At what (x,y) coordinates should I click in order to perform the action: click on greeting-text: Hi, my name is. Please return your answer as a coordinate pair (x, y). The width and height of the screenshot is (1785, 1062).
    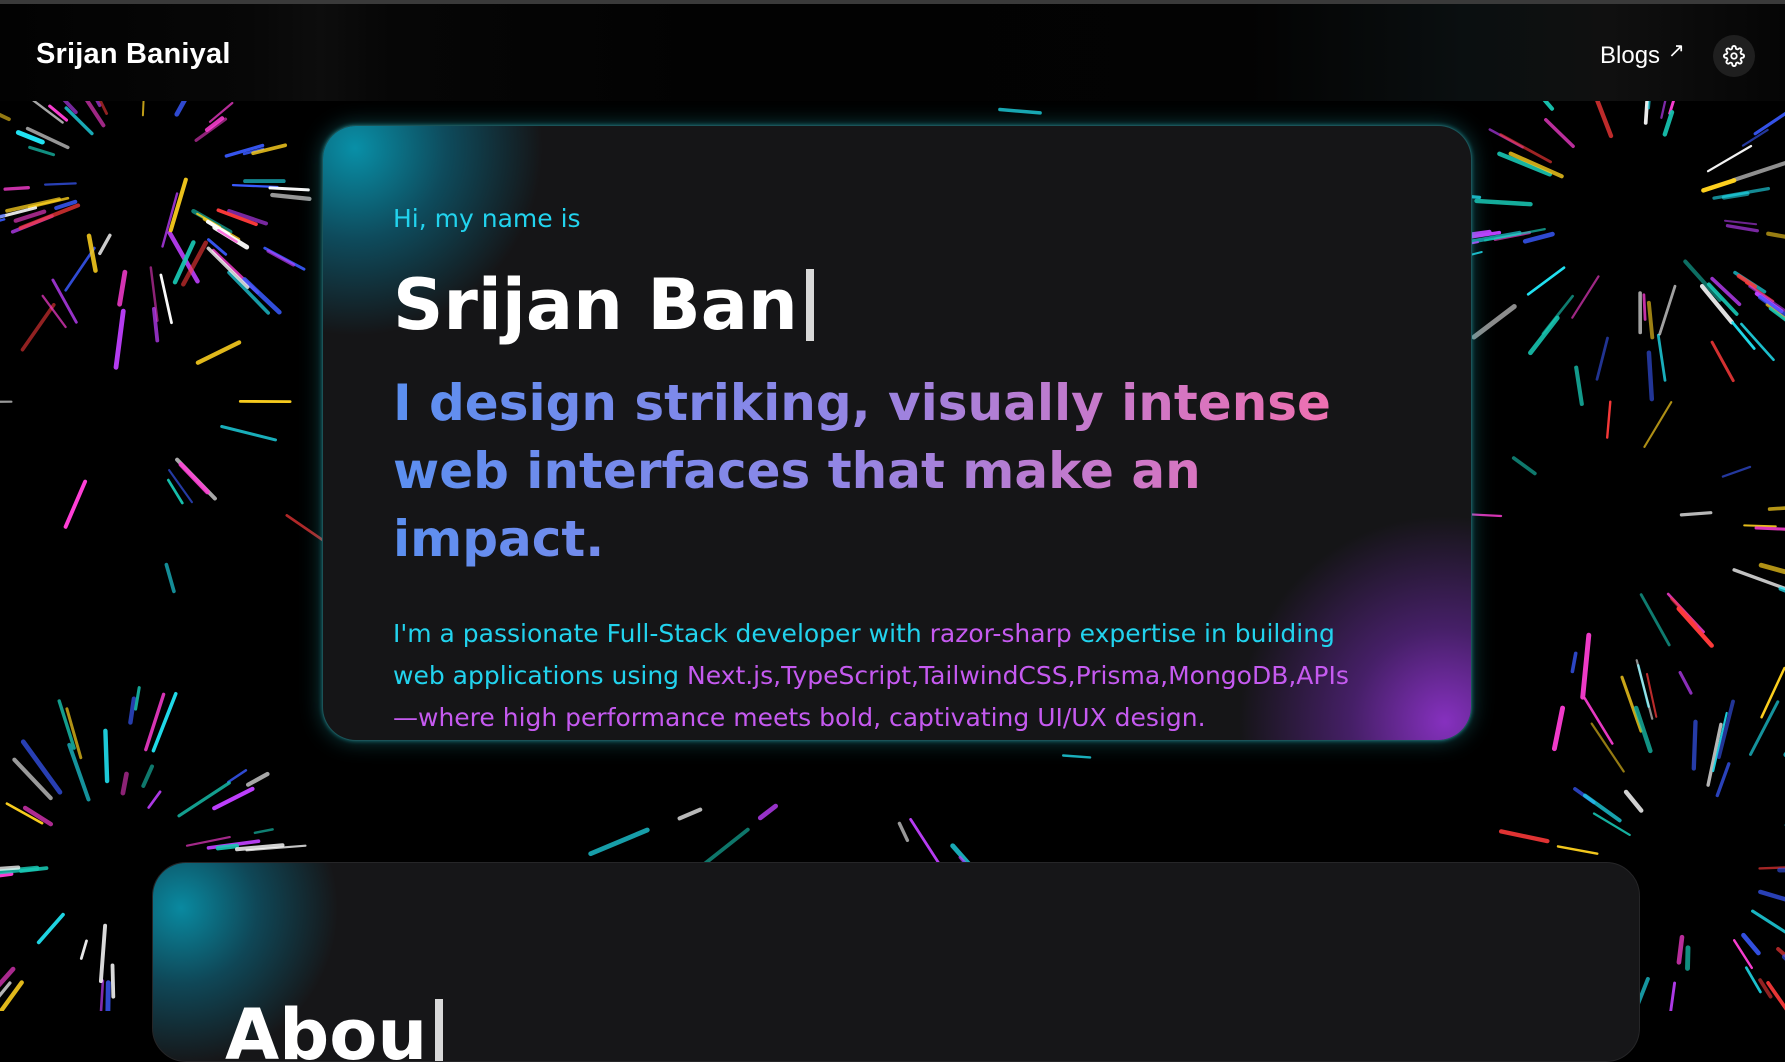
    Looking at the image, I should click on (893, 218).